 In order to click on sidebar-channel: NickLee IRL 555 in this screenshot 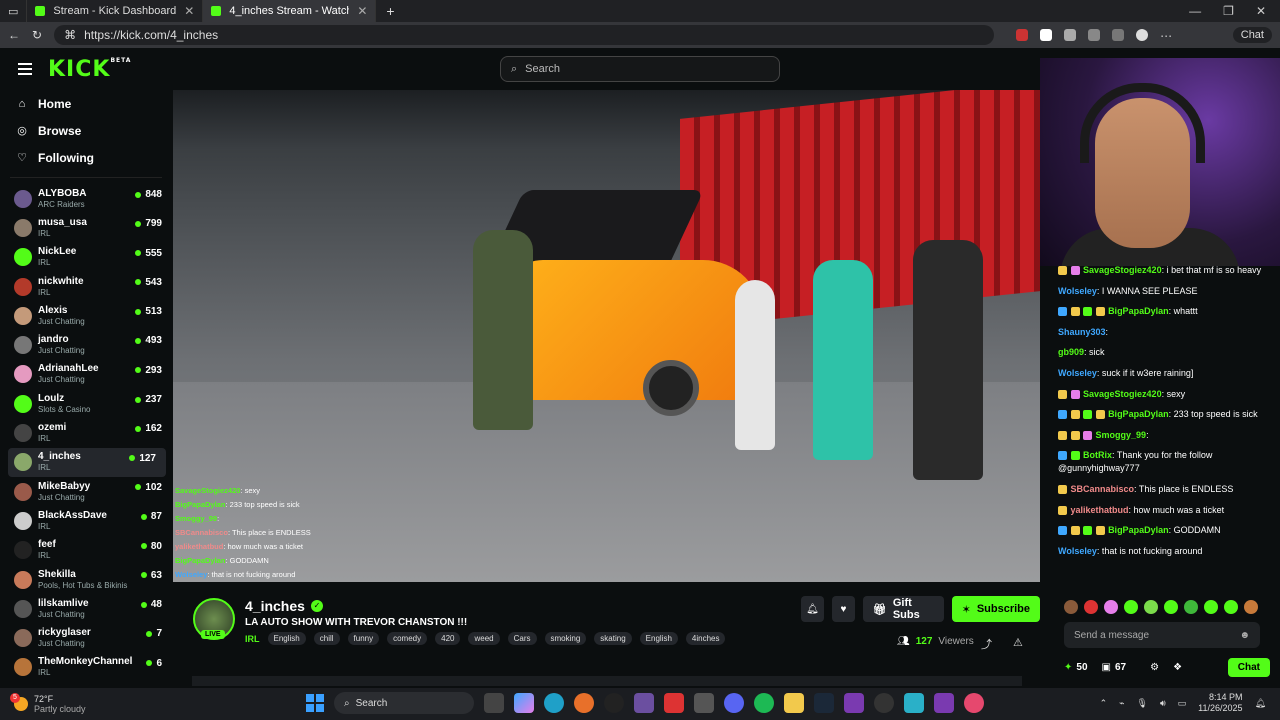, I will do `click(86, 257)`.